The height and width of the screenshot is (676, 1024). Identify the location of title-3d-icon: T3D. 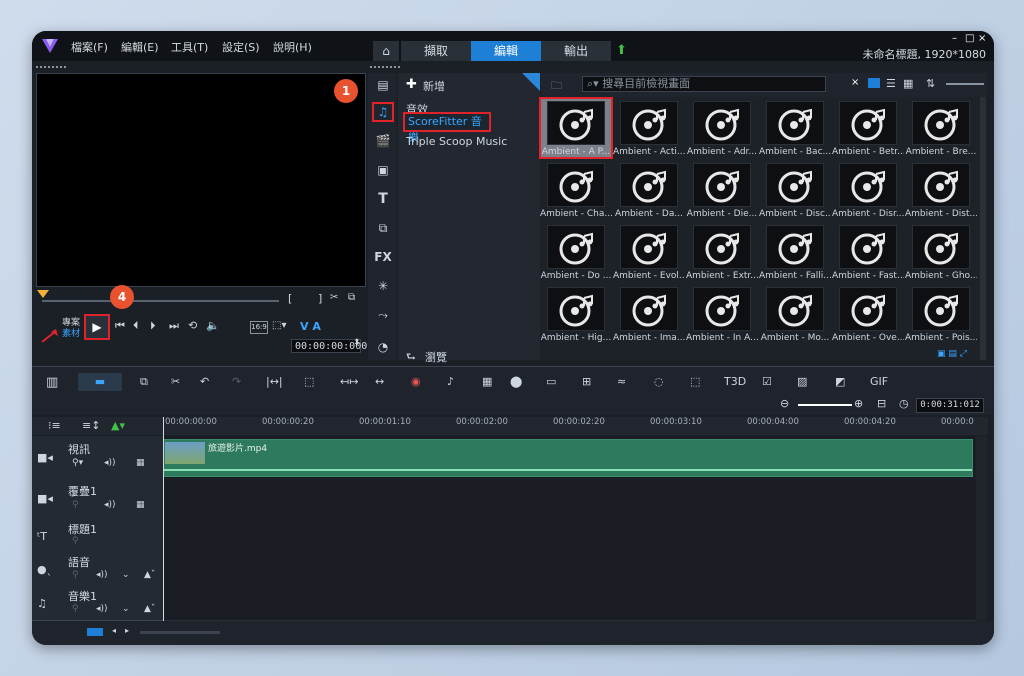
(735, 381).